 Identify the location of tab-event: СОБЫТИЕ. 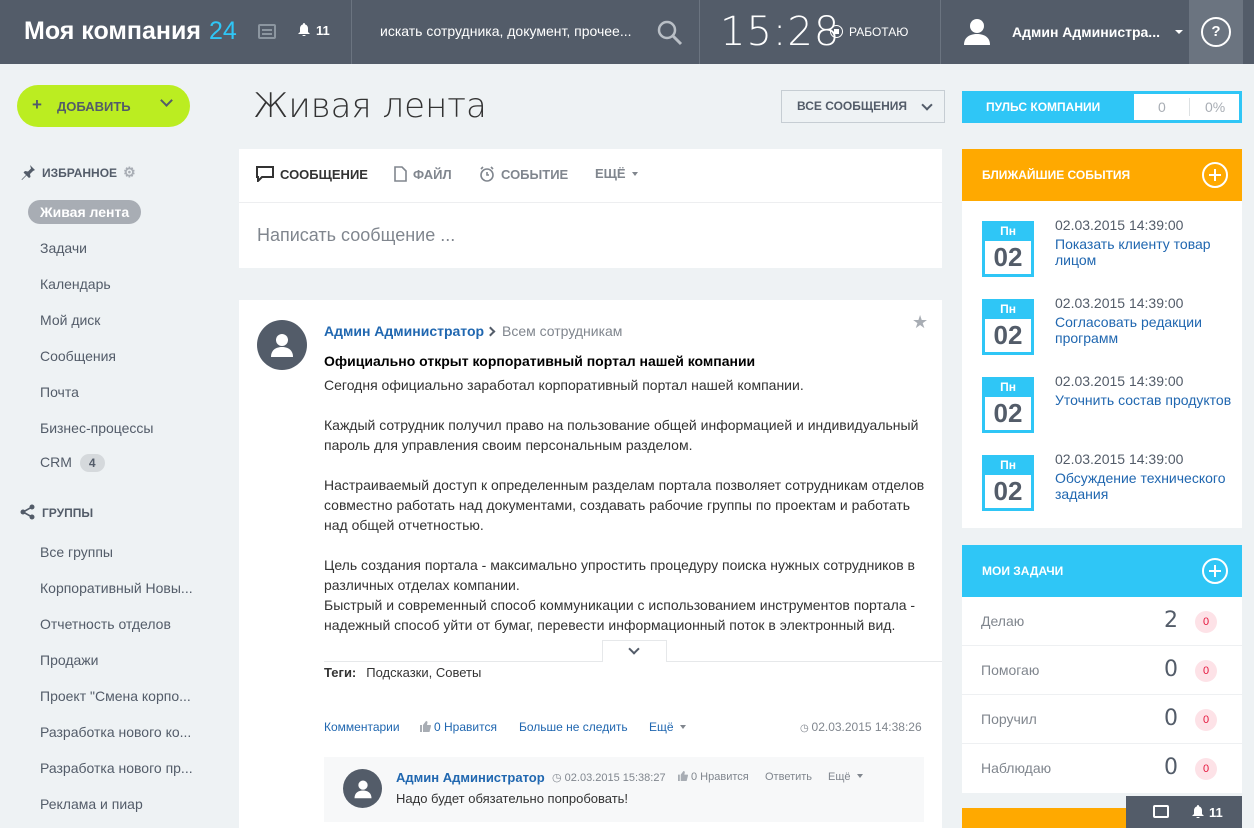
(523, 174).